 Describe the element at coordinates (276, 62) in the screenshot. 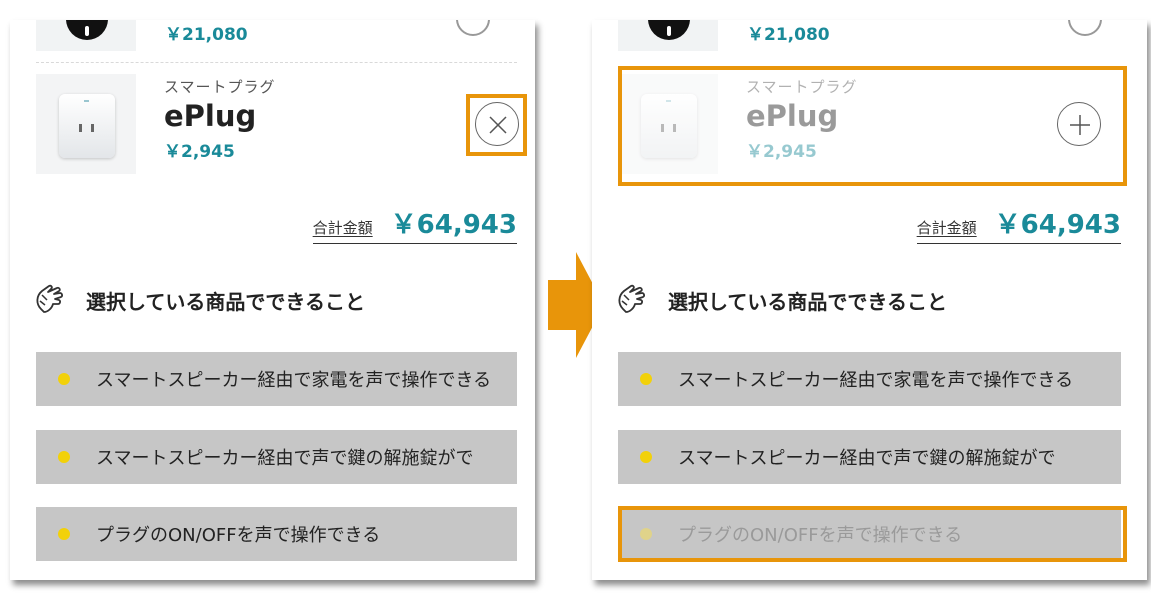

I see `item-divider` at that location.